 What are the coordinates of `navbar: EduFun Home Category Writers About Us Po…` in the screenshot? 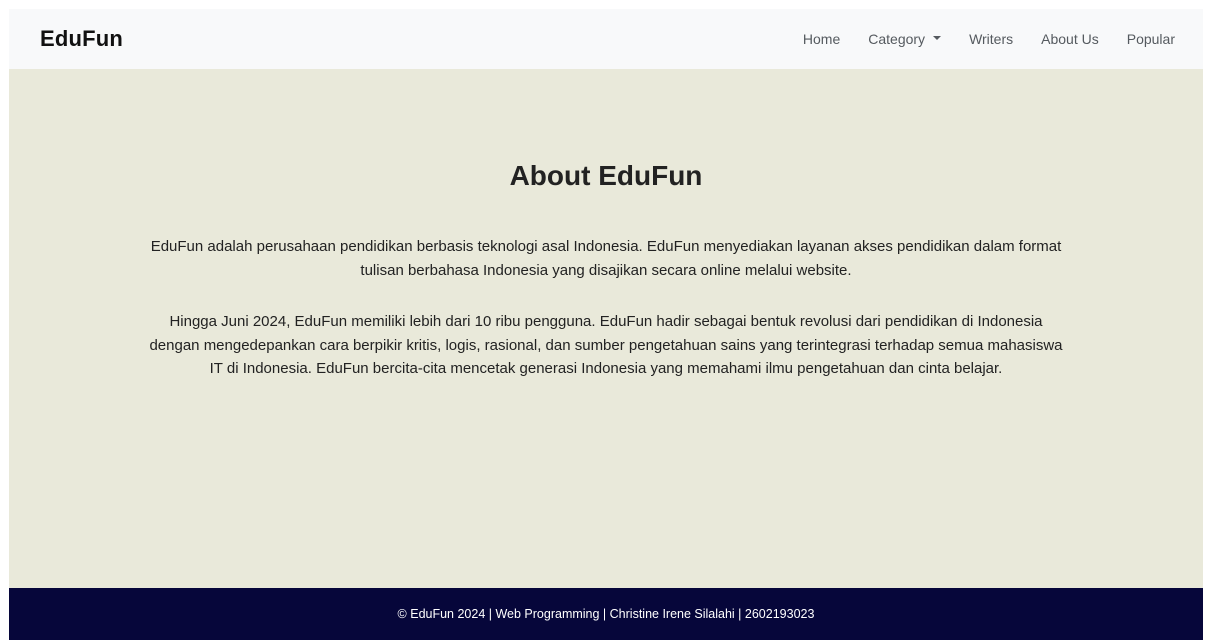 It's located at (606, 39).